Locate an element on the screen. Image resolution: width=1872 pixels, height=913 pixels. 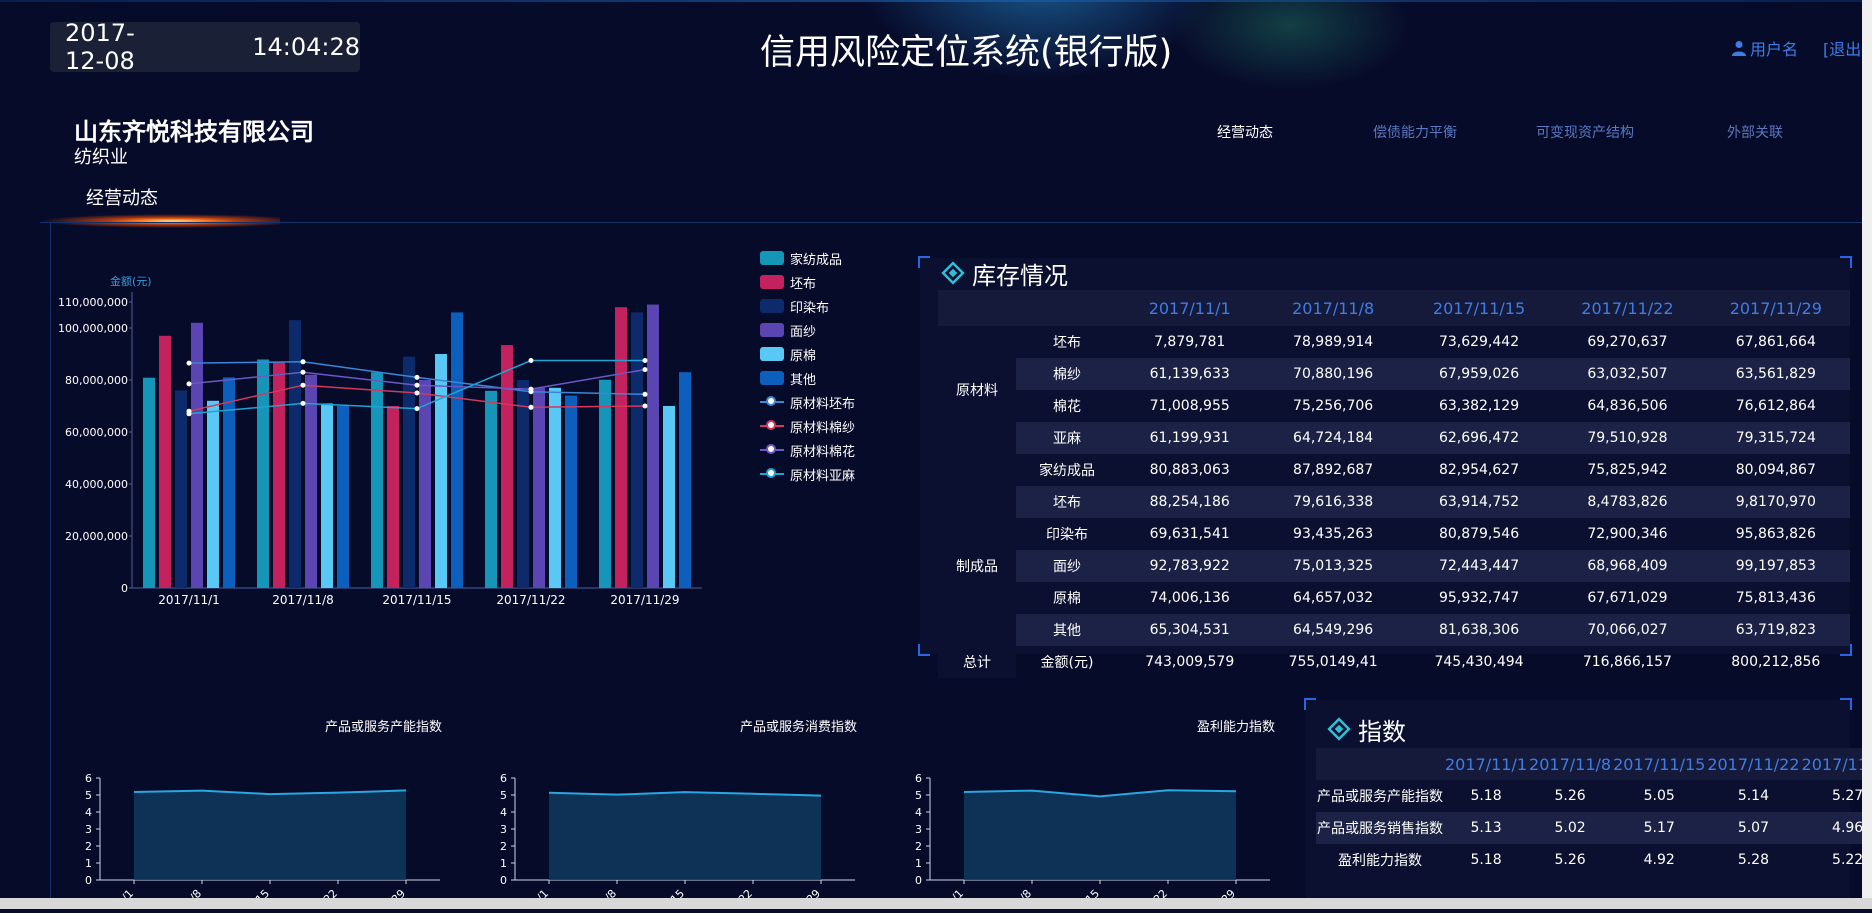
legend-item: 印染布 is located at coordinates (807, 306).